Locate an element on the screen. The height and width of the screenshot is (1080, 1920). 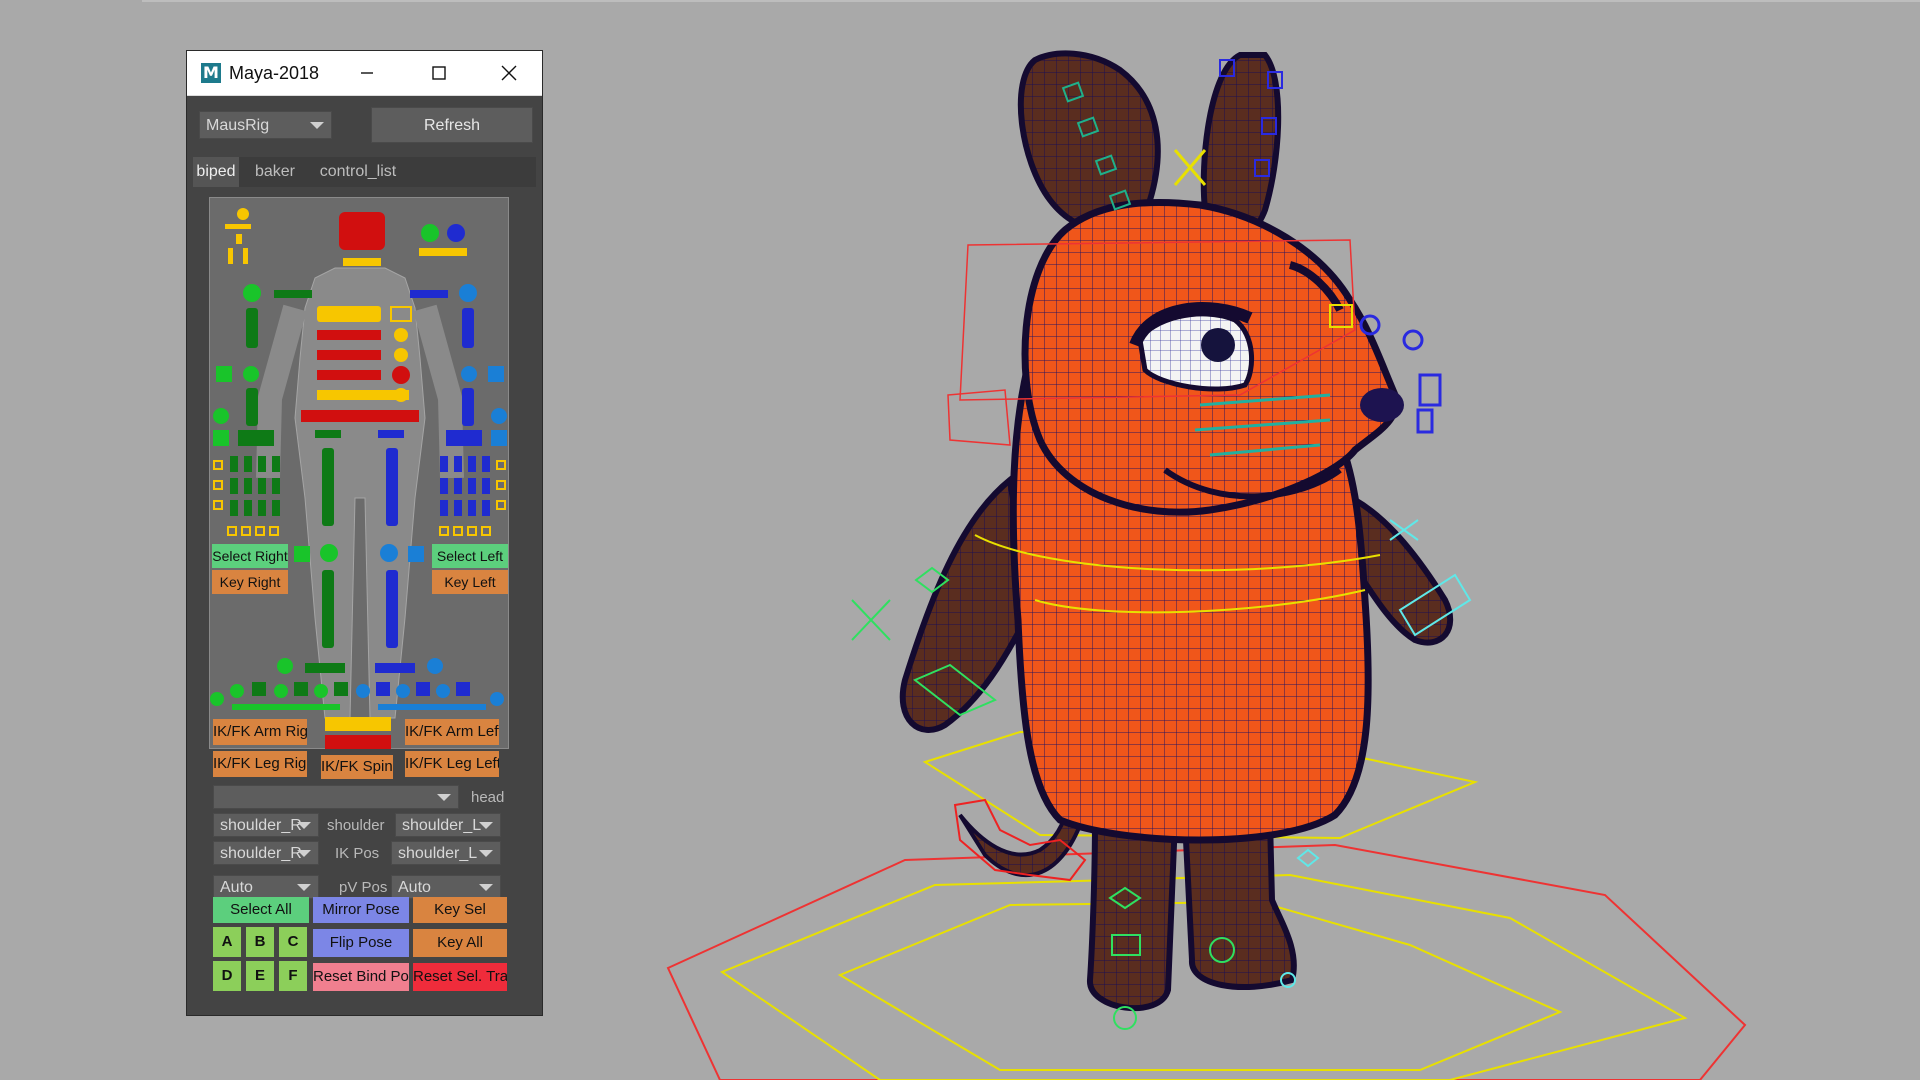
ik-pos-l-dropdown: shoulder_L is located at coordinates (446, 853).